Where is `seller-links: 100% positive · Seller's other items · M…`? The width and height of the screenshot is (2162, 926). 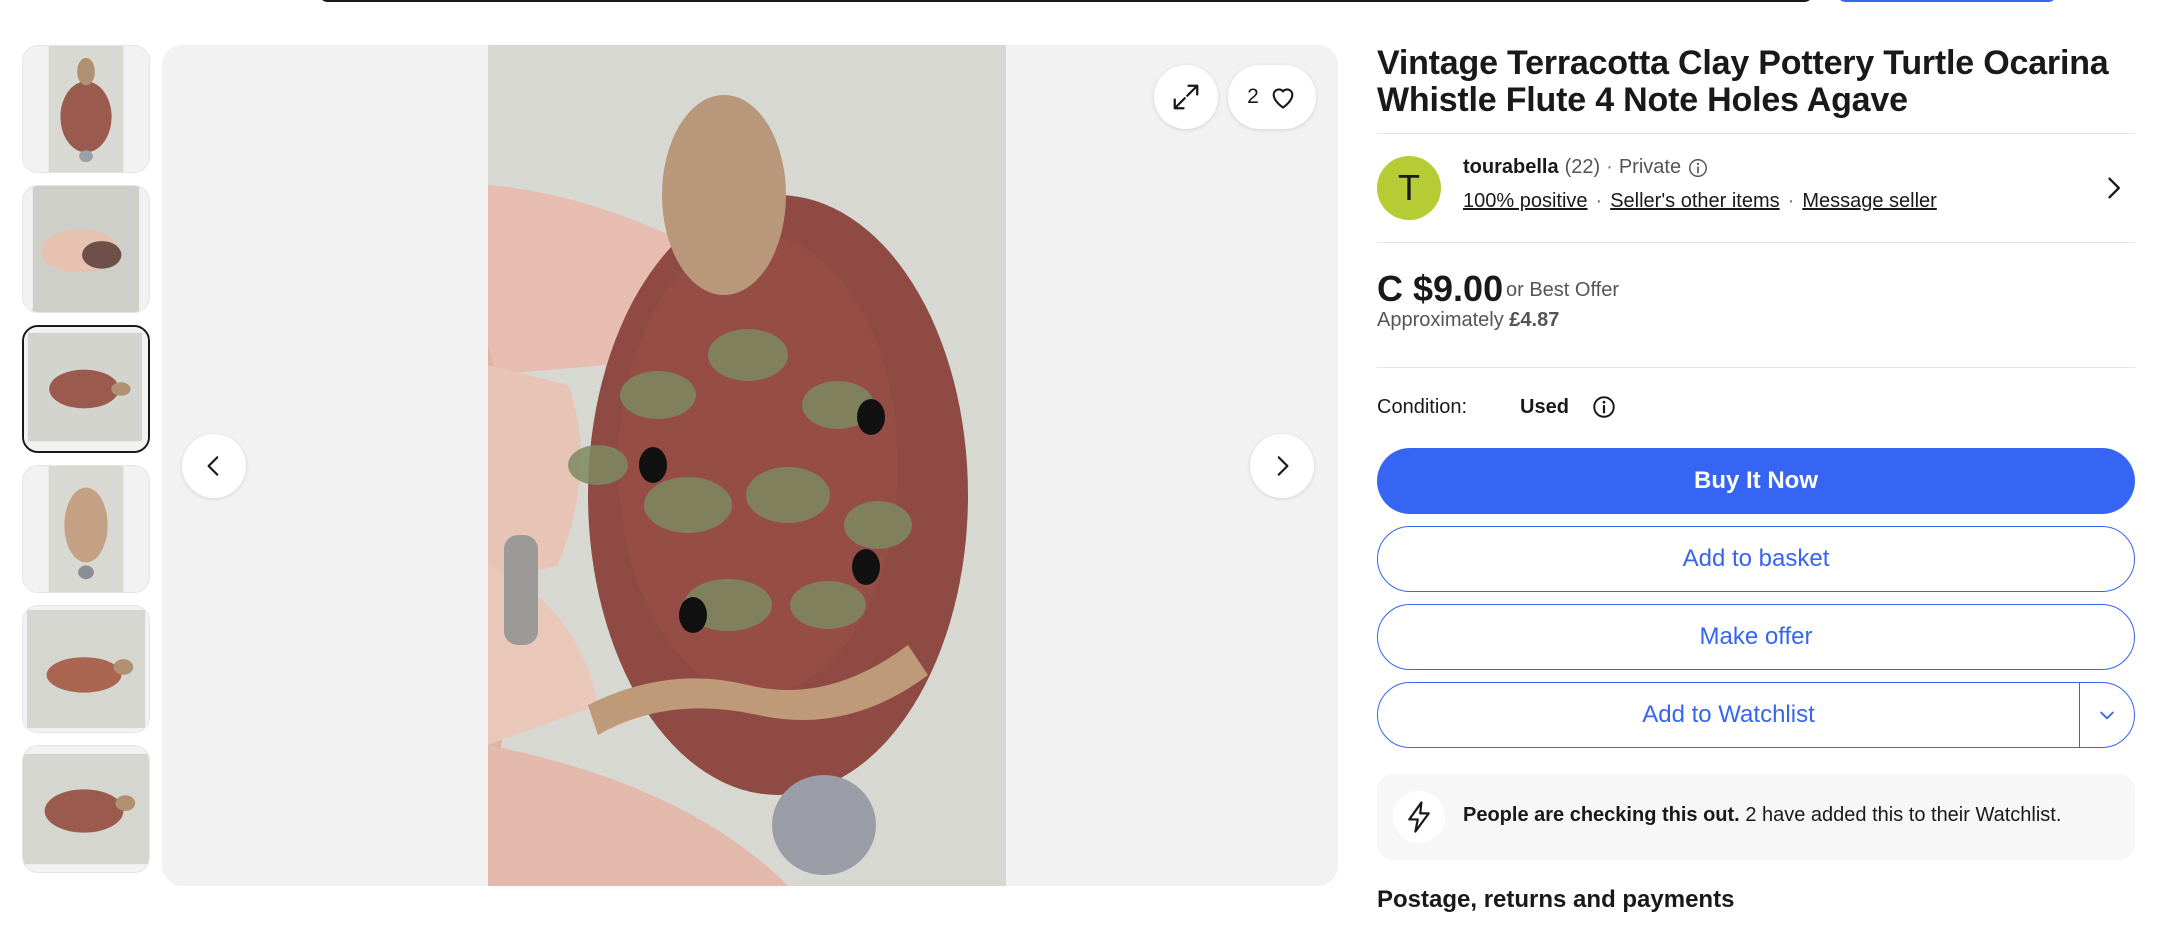
seller-links: 100% positive · Seller's other items · M… is located at coordinates (1700, 201).